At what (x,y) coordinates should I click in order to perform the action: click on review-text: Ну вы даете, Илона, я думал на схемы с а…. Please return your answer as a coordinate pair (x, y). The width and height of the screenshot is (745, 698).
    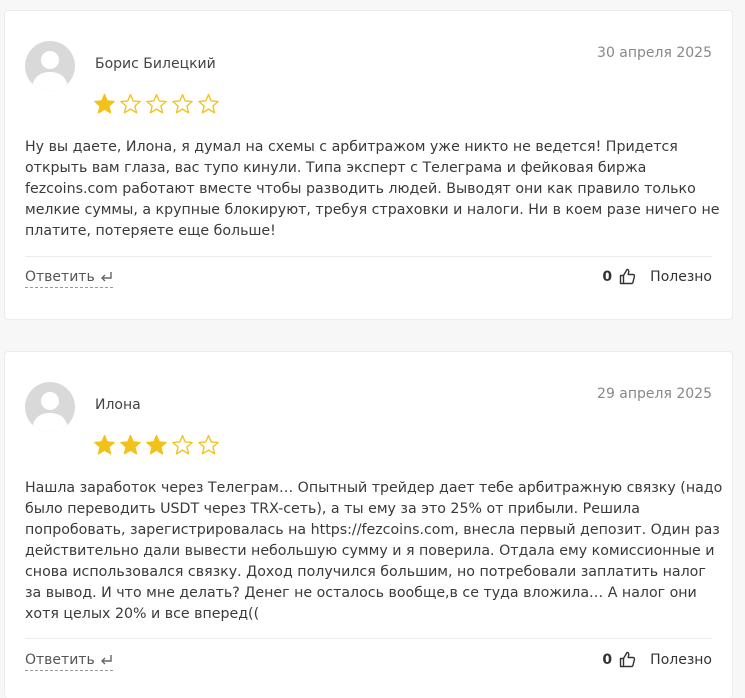
    Looking at the image, I should click on (372, 189).